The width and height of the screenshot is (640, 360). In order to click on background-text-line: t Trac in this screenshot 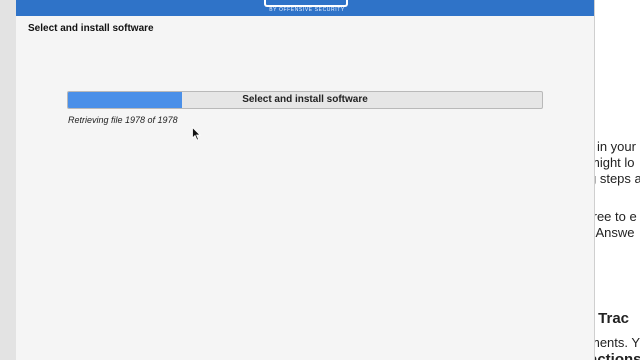, I will do `click(612, 318)`.